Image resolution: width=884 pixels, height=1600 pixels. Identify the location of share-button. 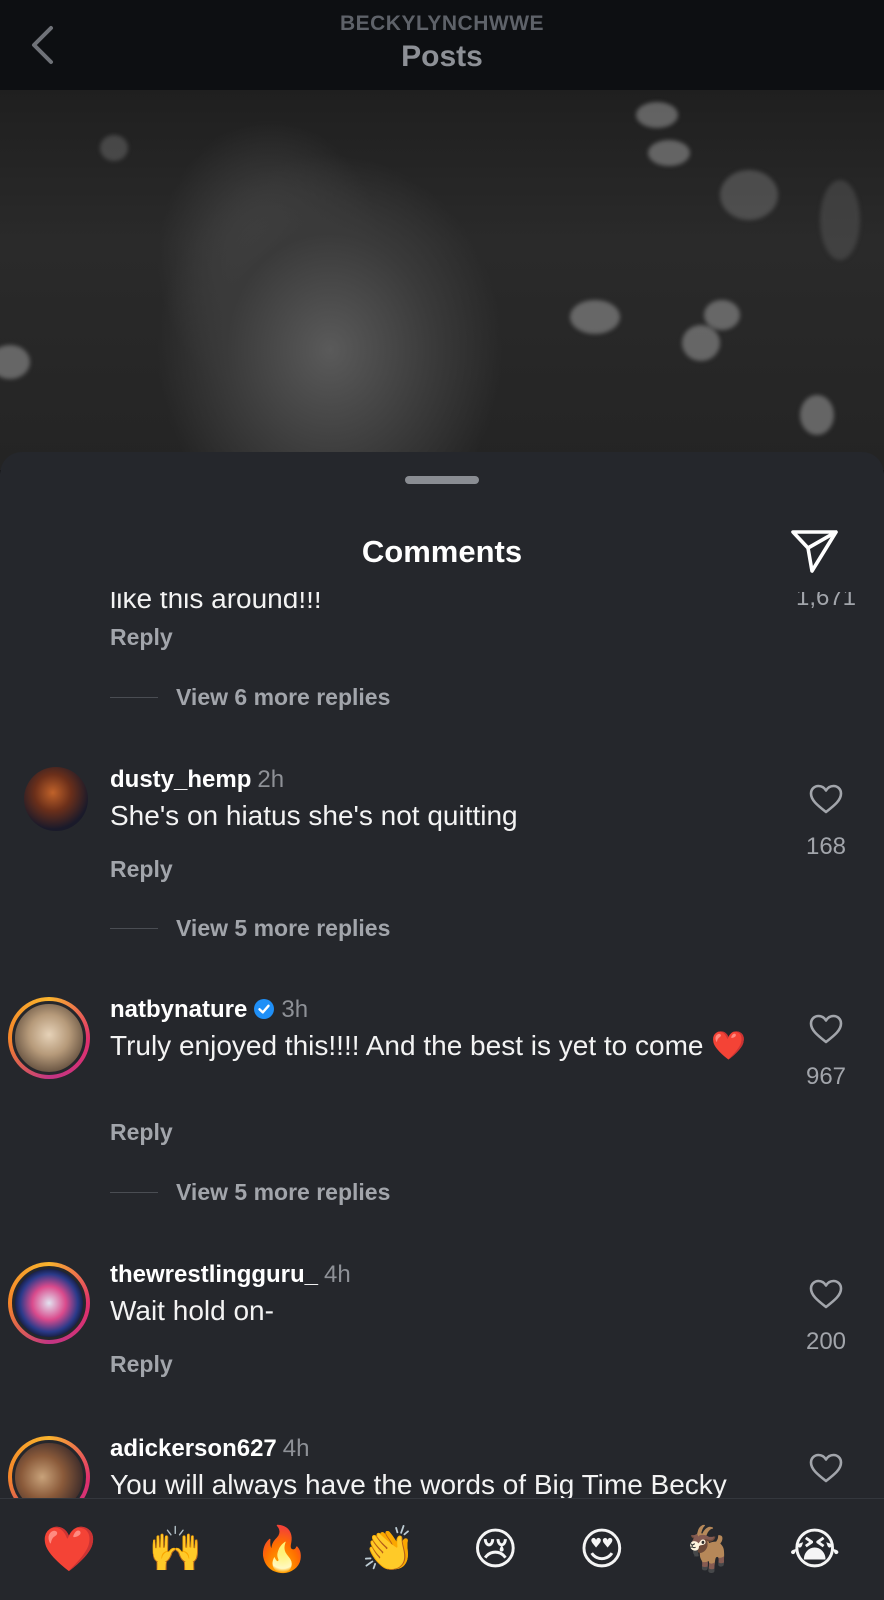
(816, 552).